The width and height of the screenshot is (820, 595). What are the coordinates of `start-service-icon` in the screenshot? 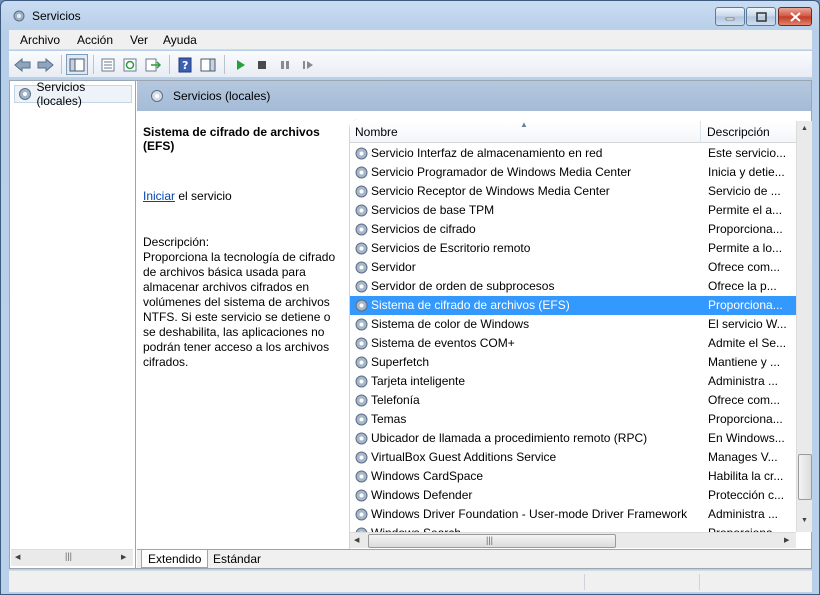 It's located at (241, 64).